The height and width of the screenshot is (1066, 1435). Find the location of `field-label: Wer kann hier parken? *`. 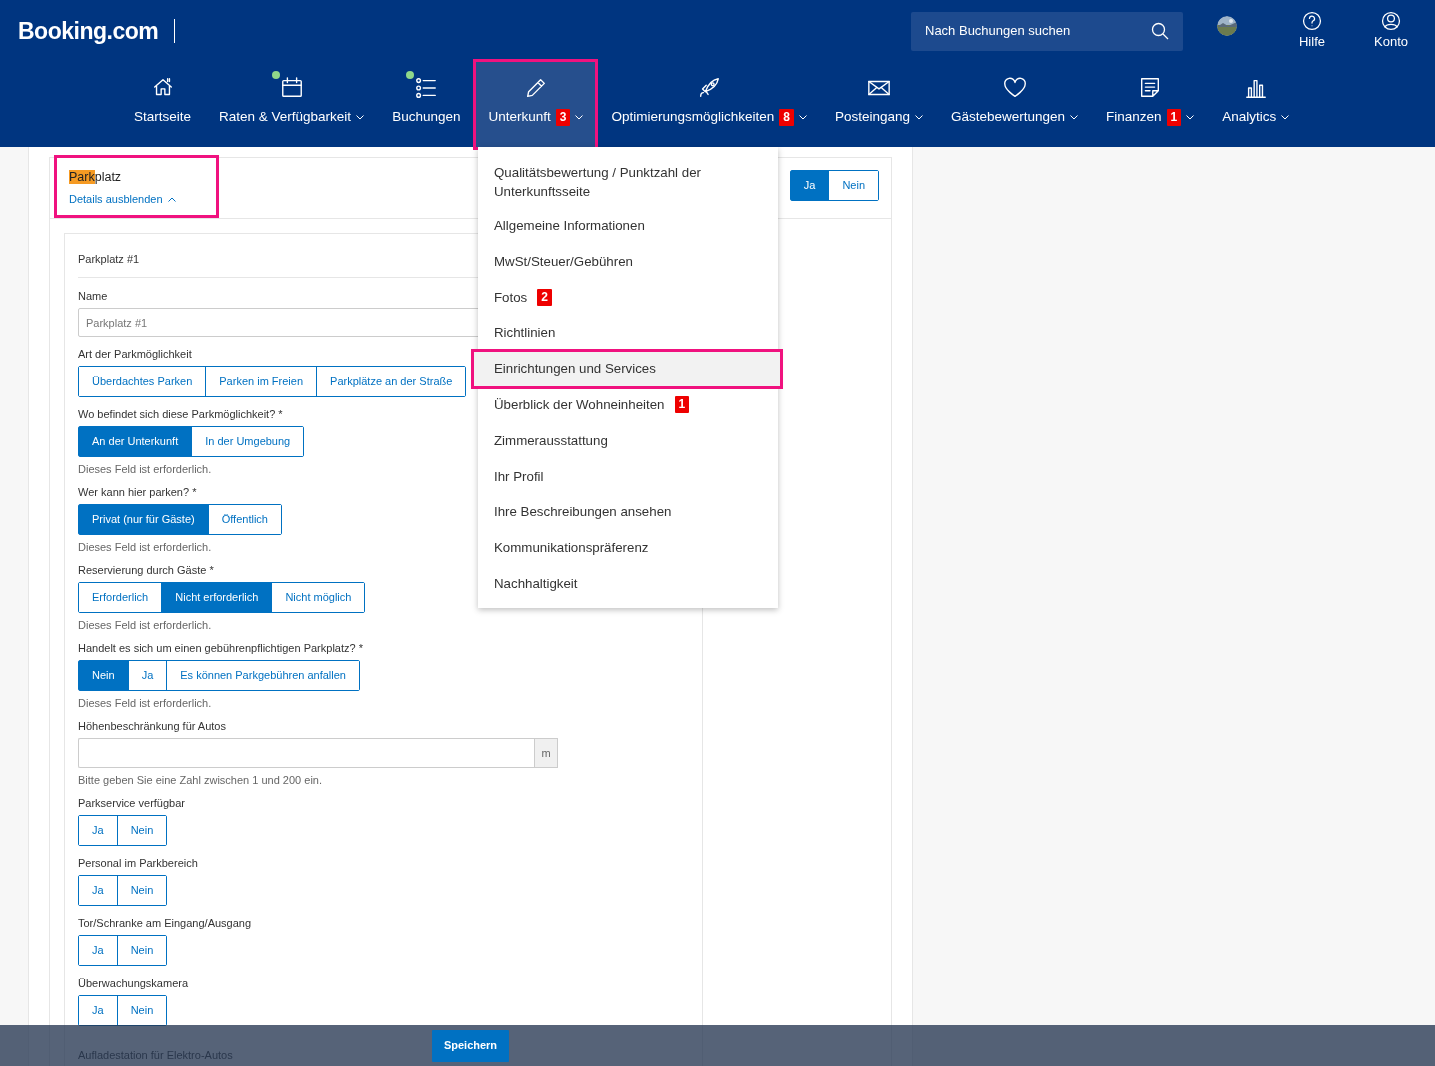

field-label: Wer kann hier parken? * is located at coordinates (137, 492).